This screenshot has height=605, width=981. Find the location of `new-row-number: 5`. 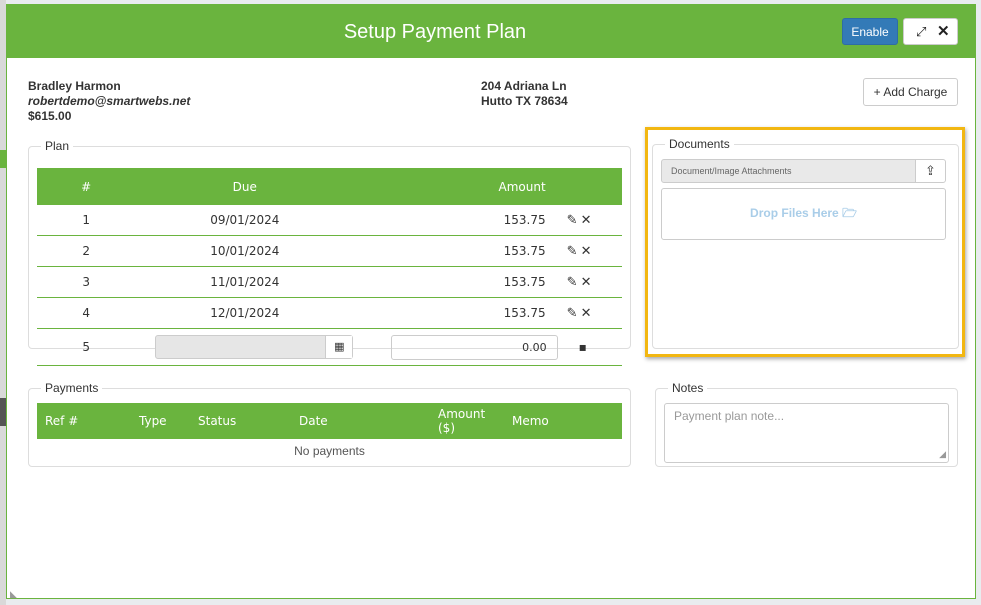

new-row-number: 5 is located at coordinates (86, 347).